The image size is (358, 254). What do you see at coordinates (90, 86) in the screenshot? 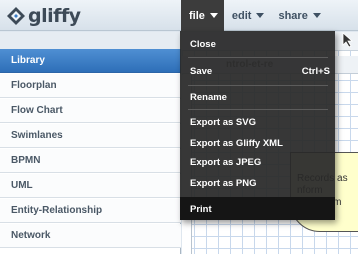
I see `sidebar-item-floorplan: Floorplan` at bounding box center [90, 86].